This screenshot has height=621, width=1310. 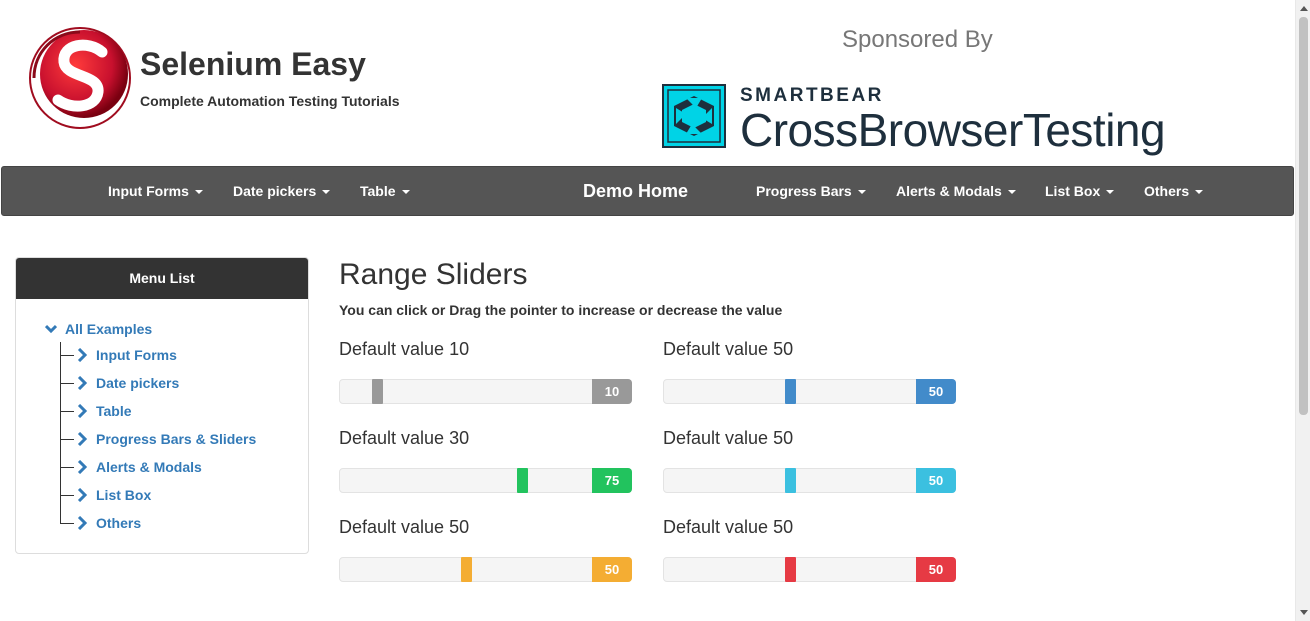 I want to click on nav-label: Demo Home, so click(x=636, y=191).